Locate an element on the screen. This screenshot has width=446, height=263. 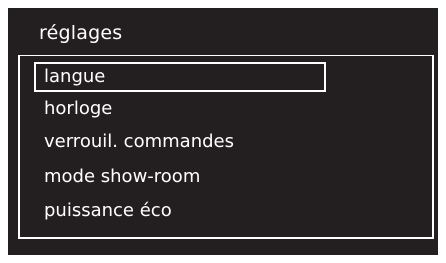
menu-title: réglages is located at coordinates (81, 33).